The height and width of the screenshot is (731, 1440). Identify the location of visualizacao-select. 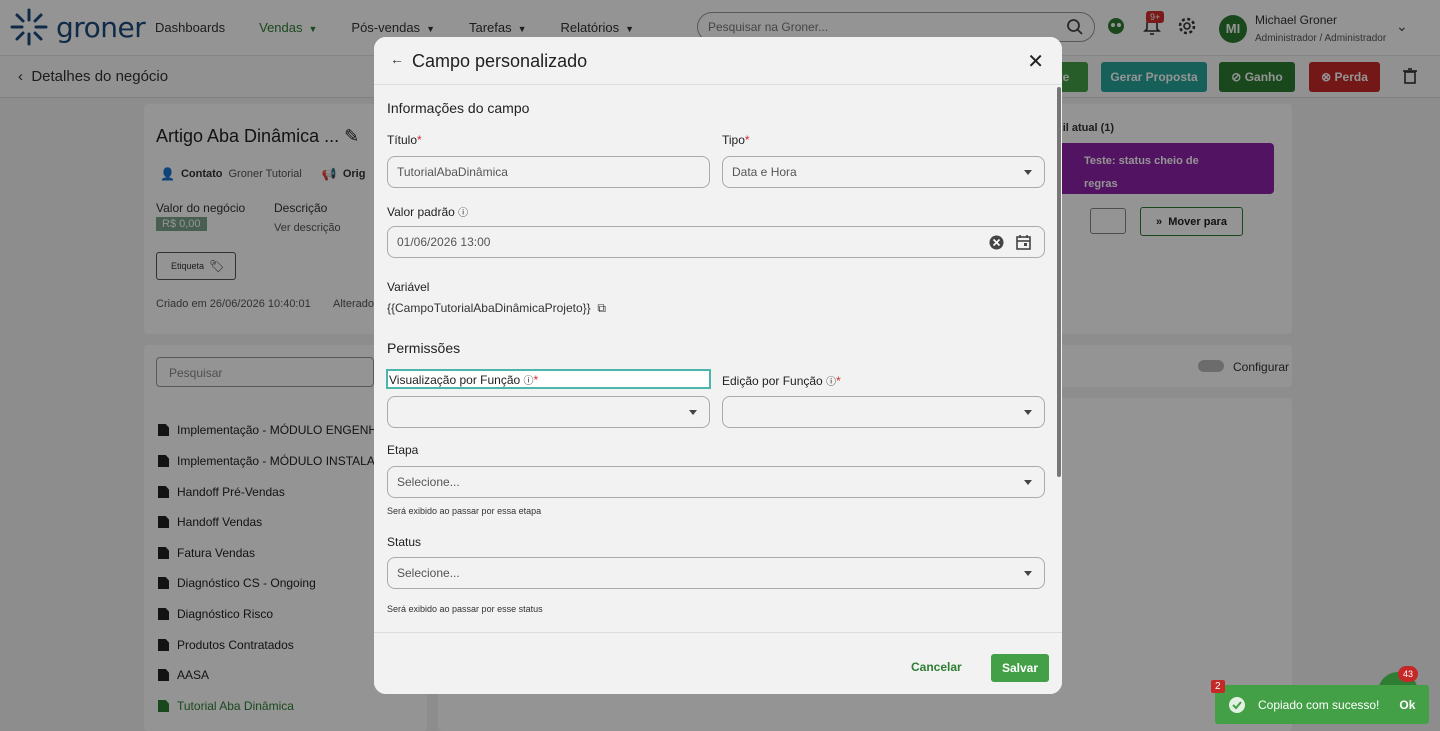
(548, 412).